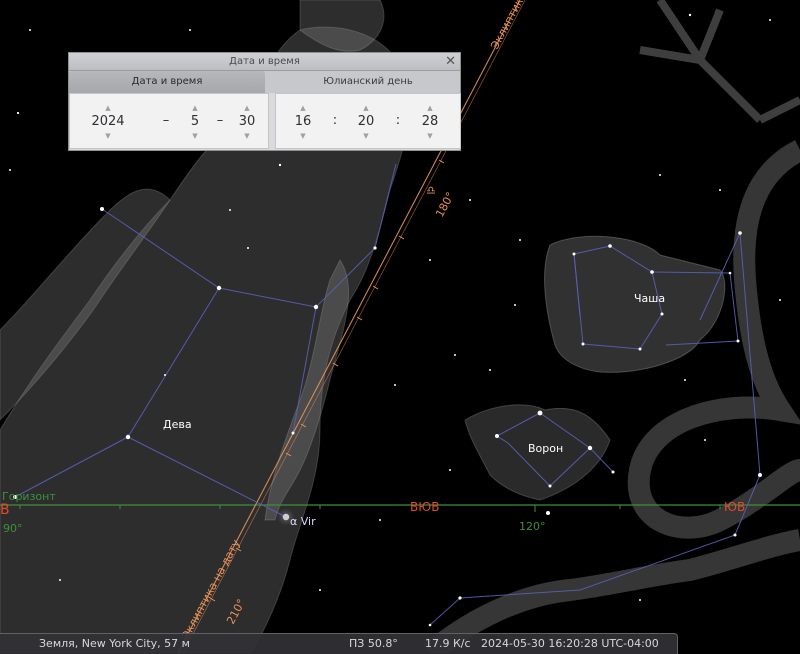  Describe the element at coordinates (430, 108) in the screenshot. I see `second-up-icon: ▲` at that location.